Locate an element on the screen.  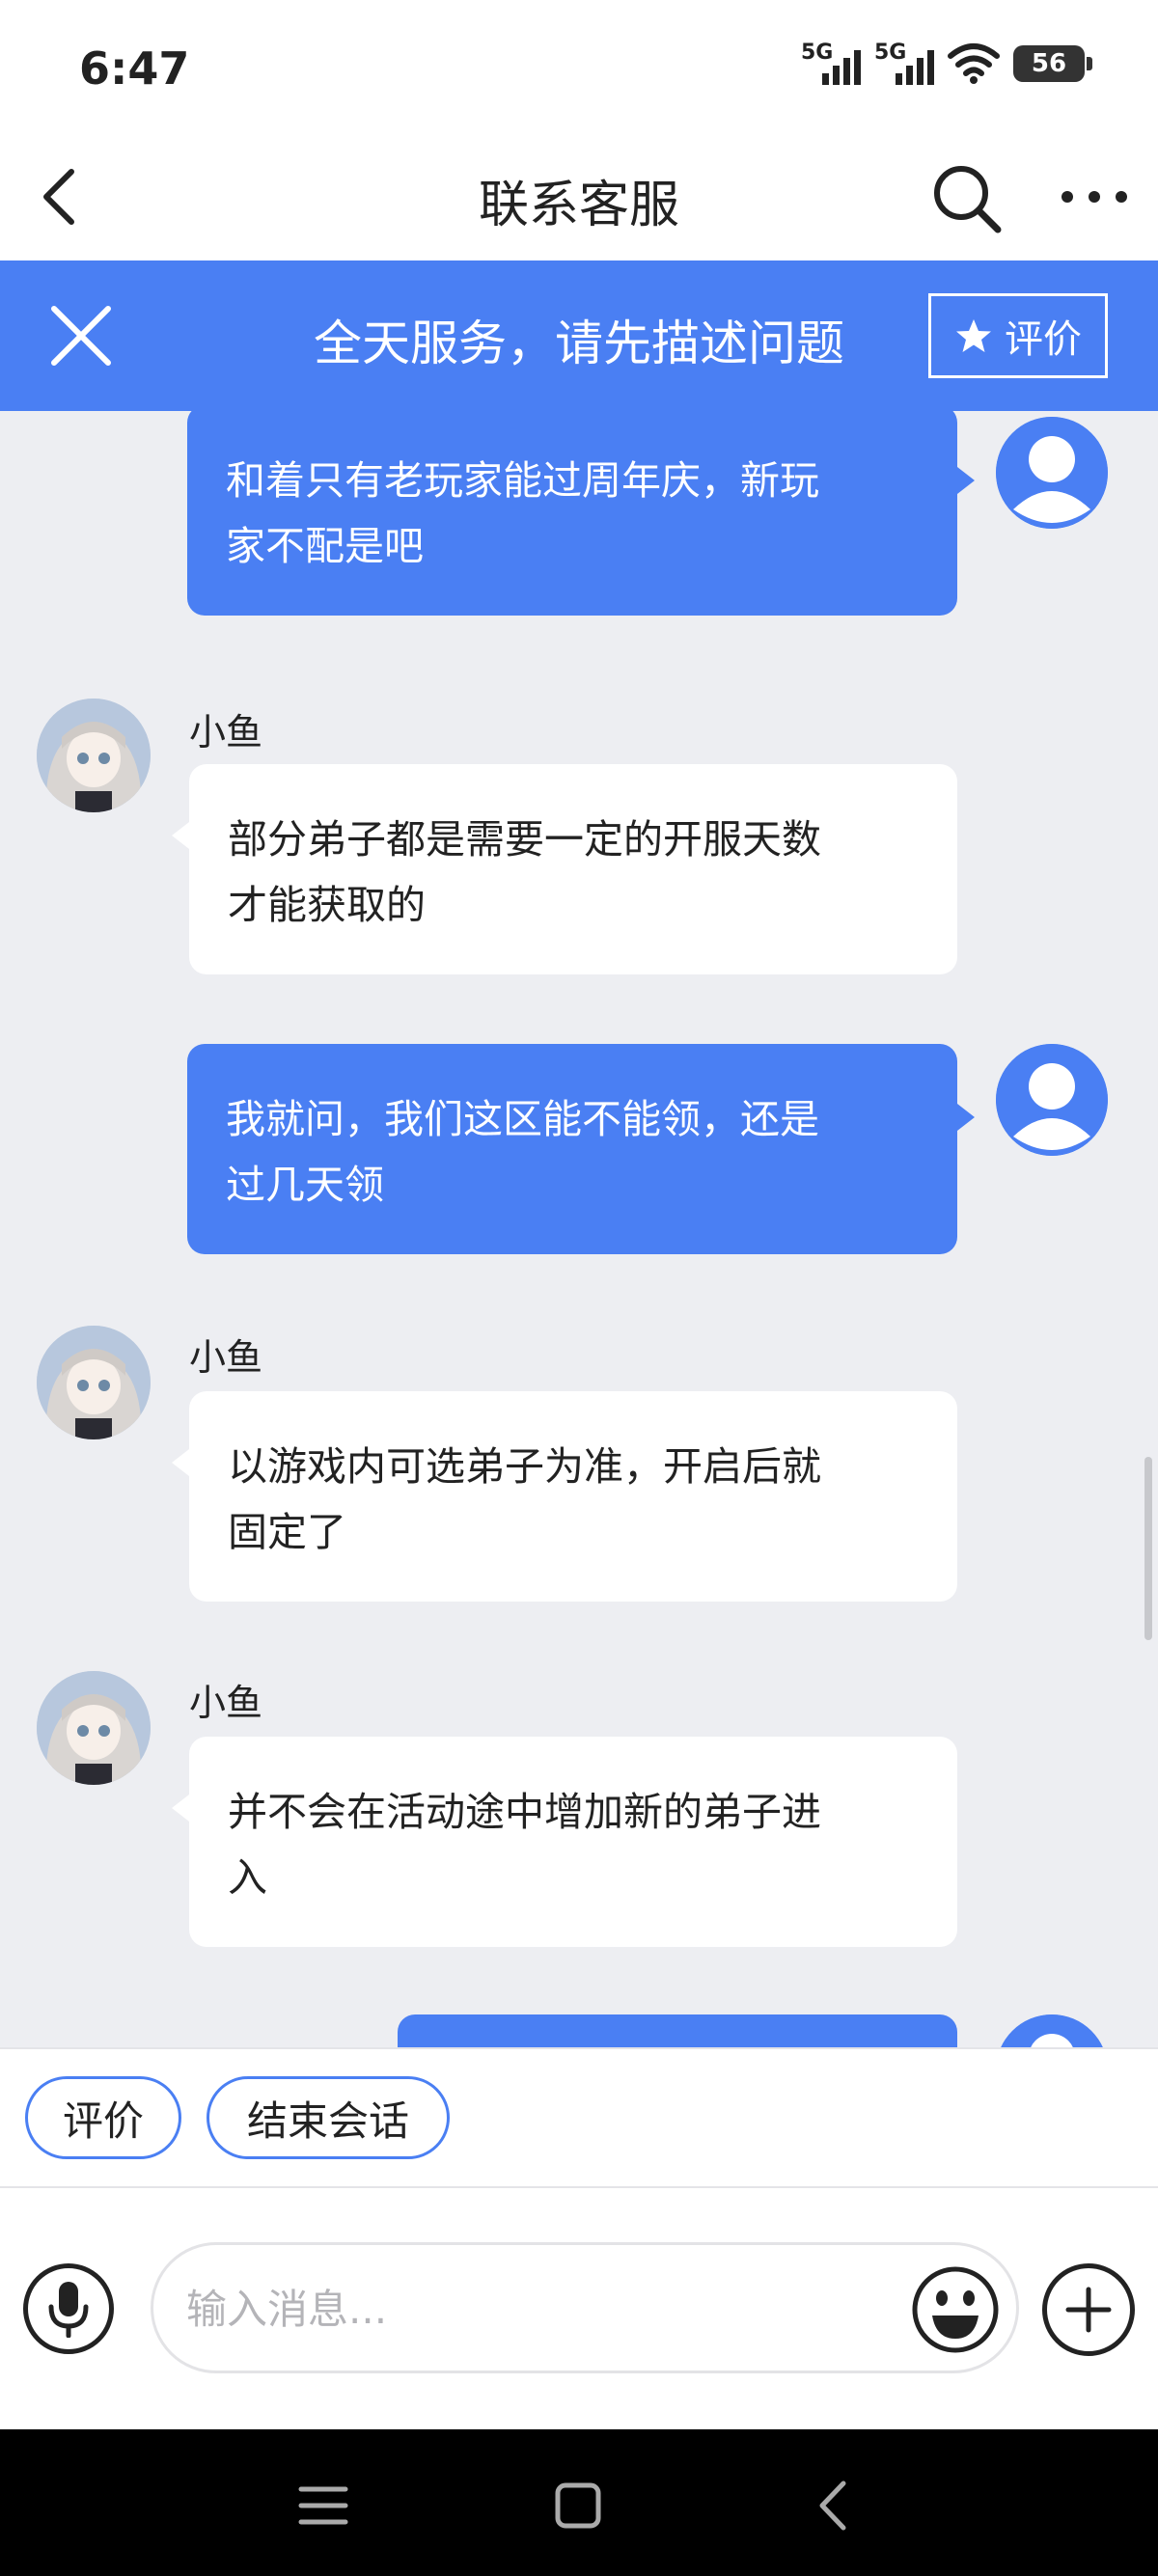
rate-chip: 评价 is located at coordinates (103, 2117).